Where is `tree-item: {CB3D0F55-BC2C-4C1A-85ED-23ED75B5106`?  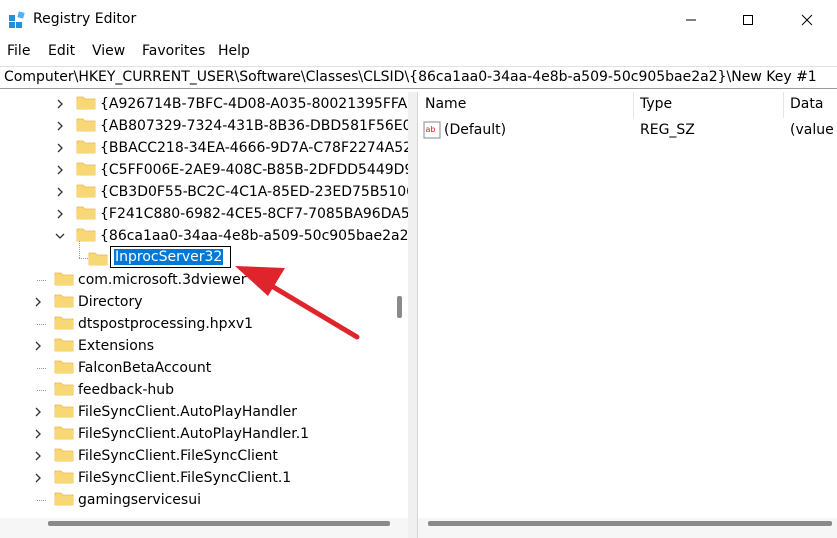
tree-item: {CB3D0F55-BC2C-4C1A-85ED-23ED75B5106 is located at coordinates (231, 192).